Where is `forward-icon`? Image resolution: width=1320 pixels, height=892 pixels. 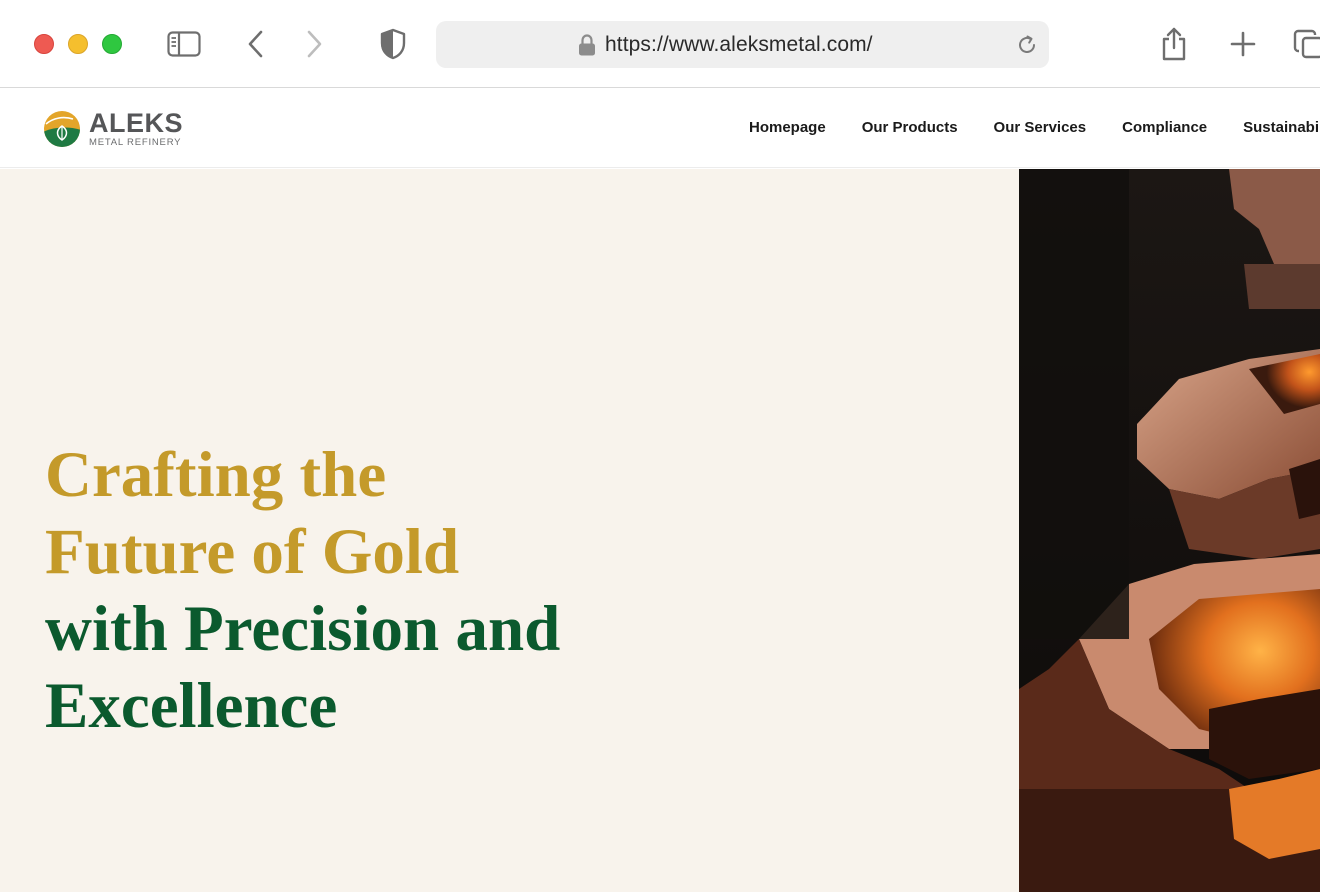
forward-icon is located at coordinates (314, 44).